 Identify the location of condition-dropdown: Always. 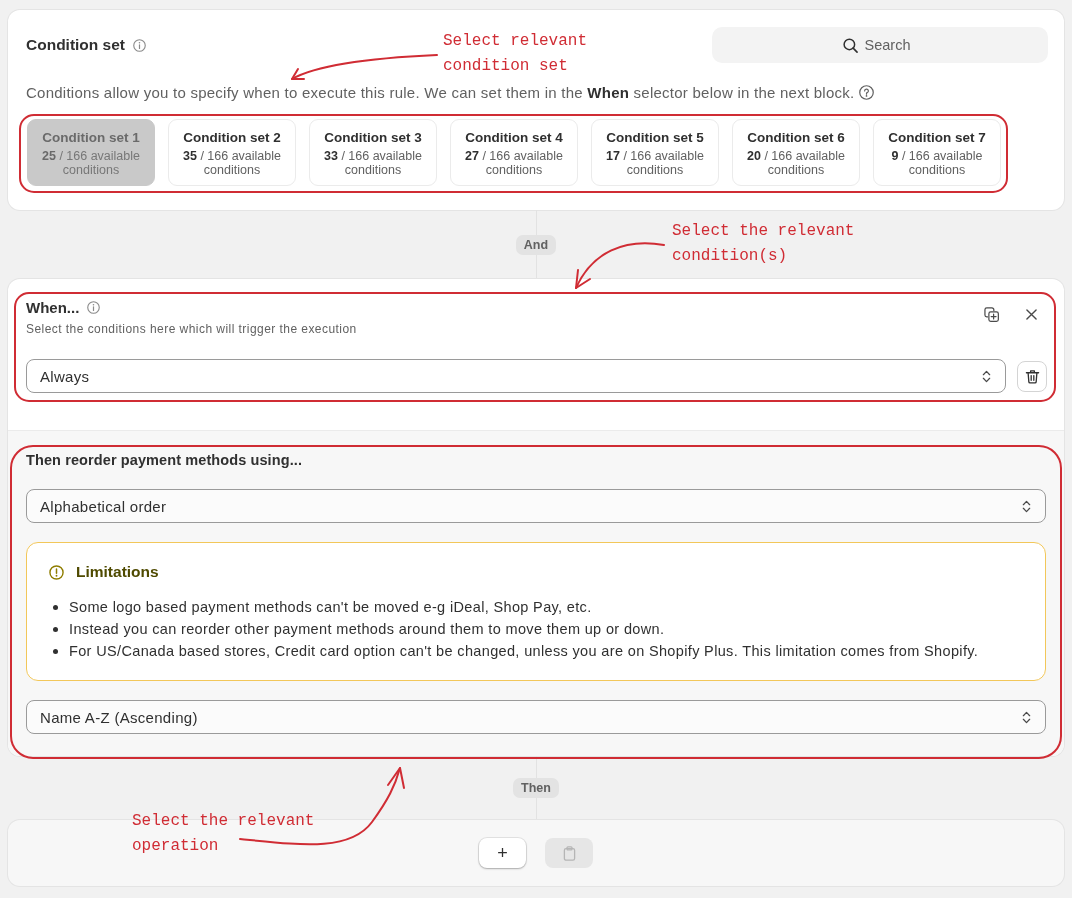
(516, 376).